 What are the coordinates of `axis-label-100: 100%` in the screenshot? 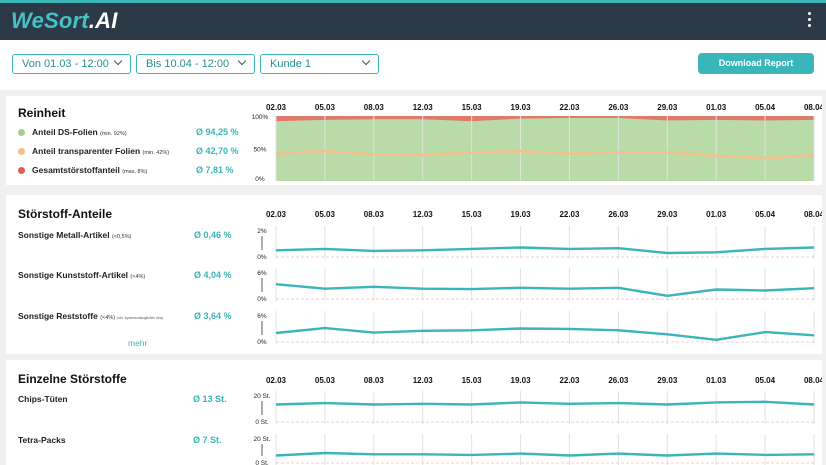 It's located at (260, 117).